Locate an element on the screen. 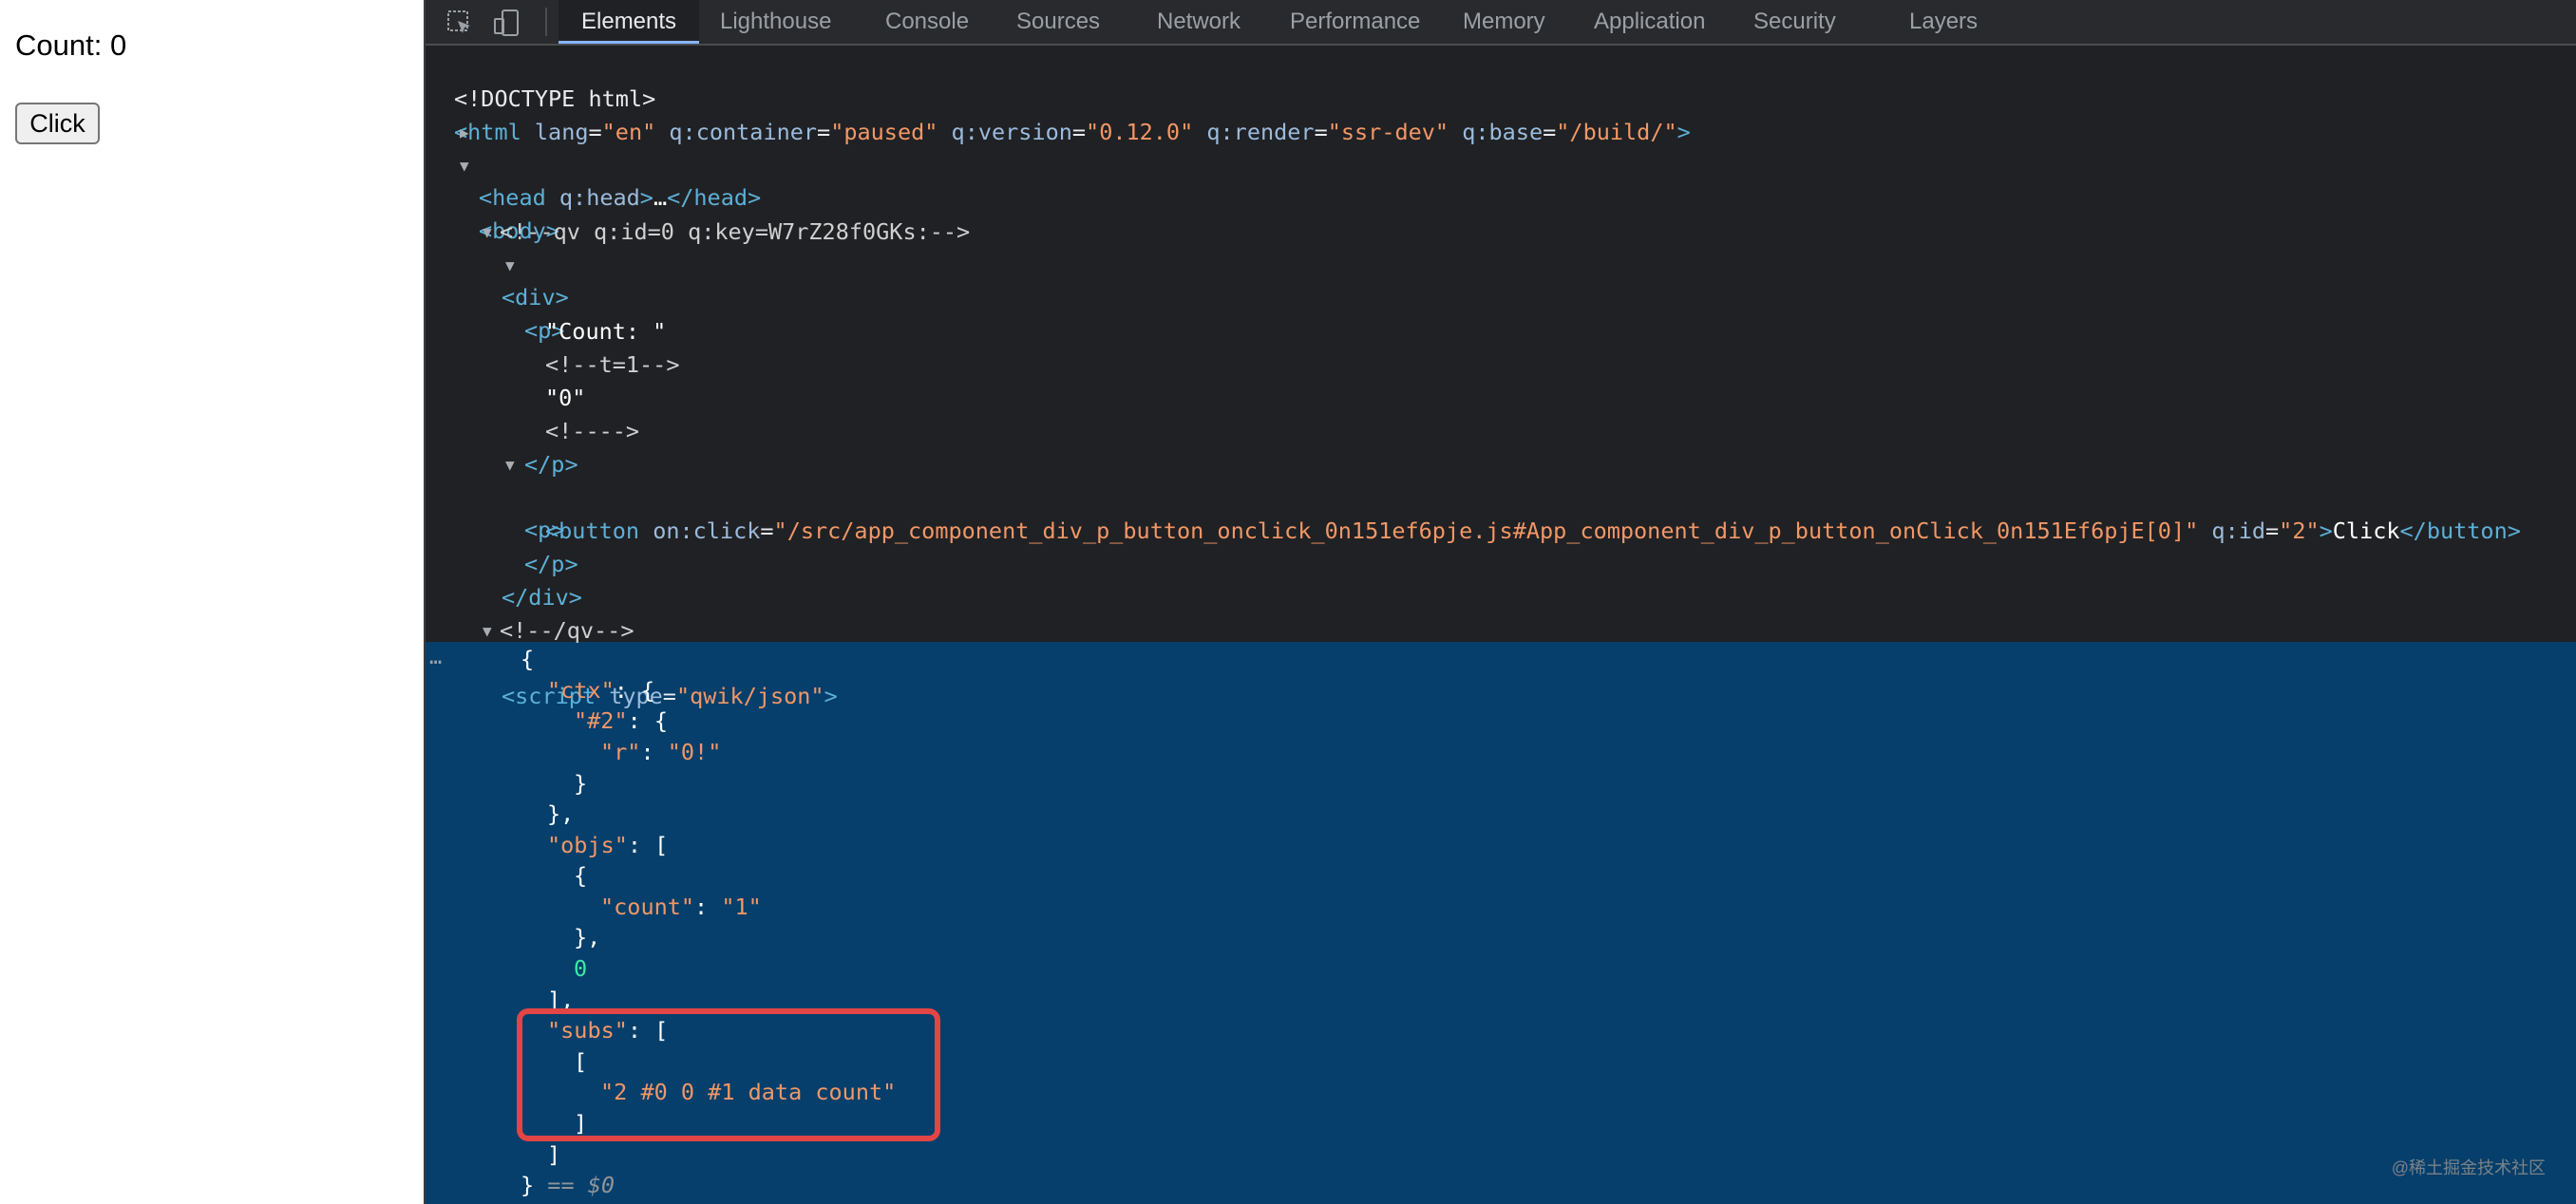  json-line: "ctx": { is located at coordinates (601, 690).